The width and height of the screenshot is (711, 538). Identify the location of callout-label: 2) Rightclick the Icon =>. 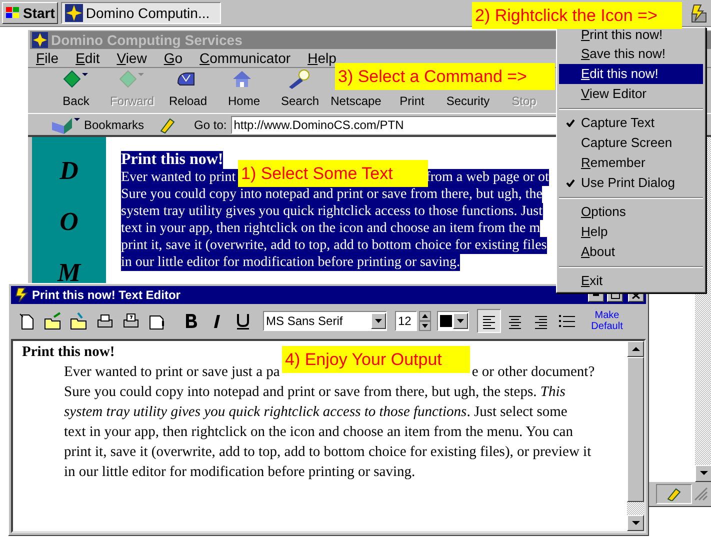
(577, 15).